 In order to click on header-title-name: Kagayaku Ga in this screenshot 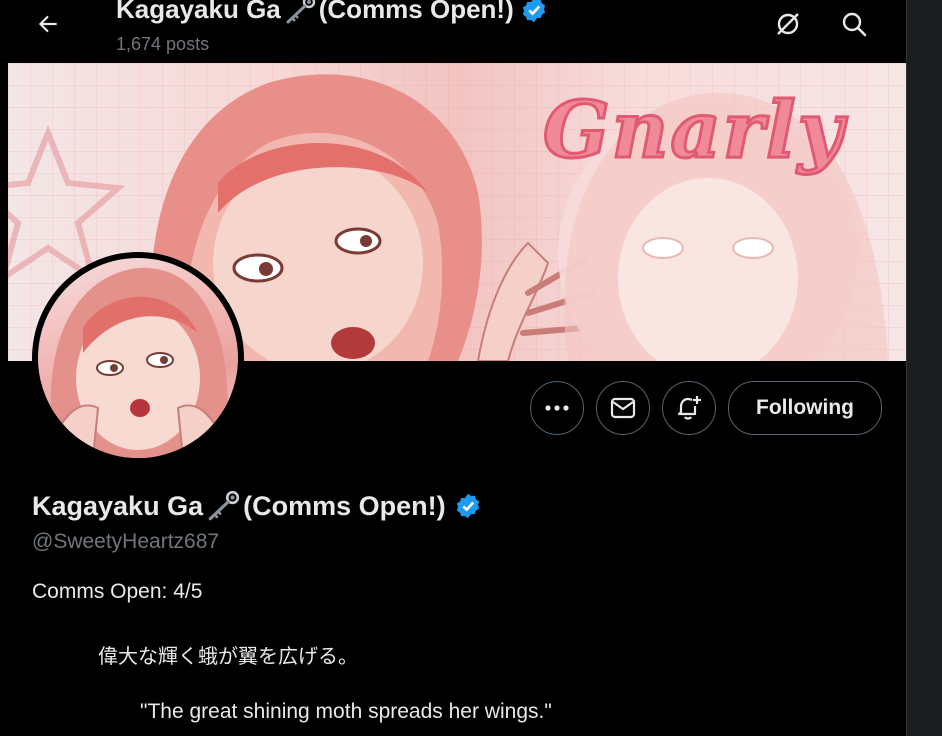, I will do `click(198, 12)`.